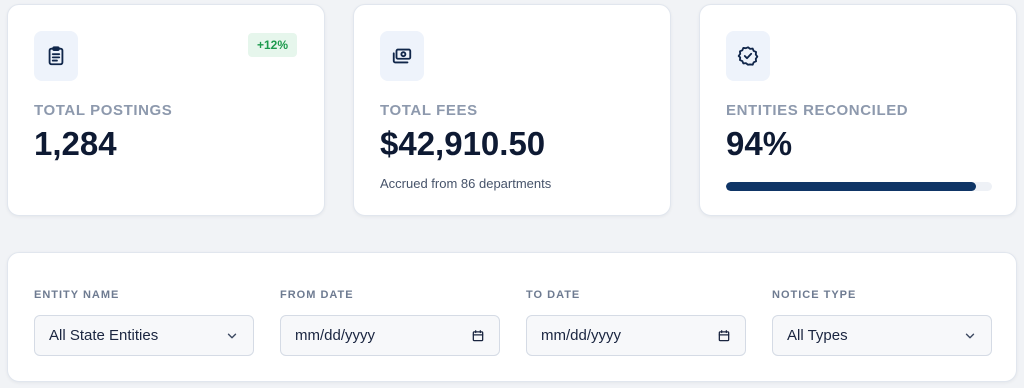 Image resolution: width=1024 pixels, height=388 pixels. What do you see at coordinates (748, 56) in the screenshot?
I see `badge-check-icon` at bounding box center [748, 56].